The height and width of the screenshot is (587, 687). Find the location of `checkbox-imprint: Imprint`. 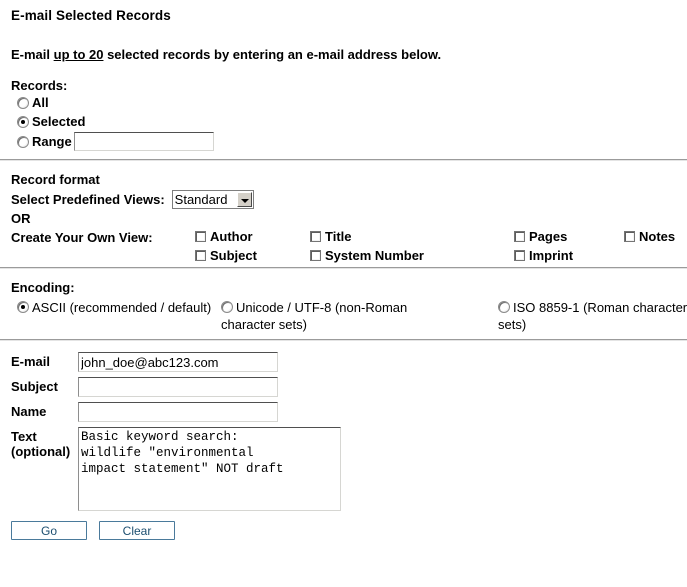

checkbox-imprint: Imprint is located at coordinates (543, 255).